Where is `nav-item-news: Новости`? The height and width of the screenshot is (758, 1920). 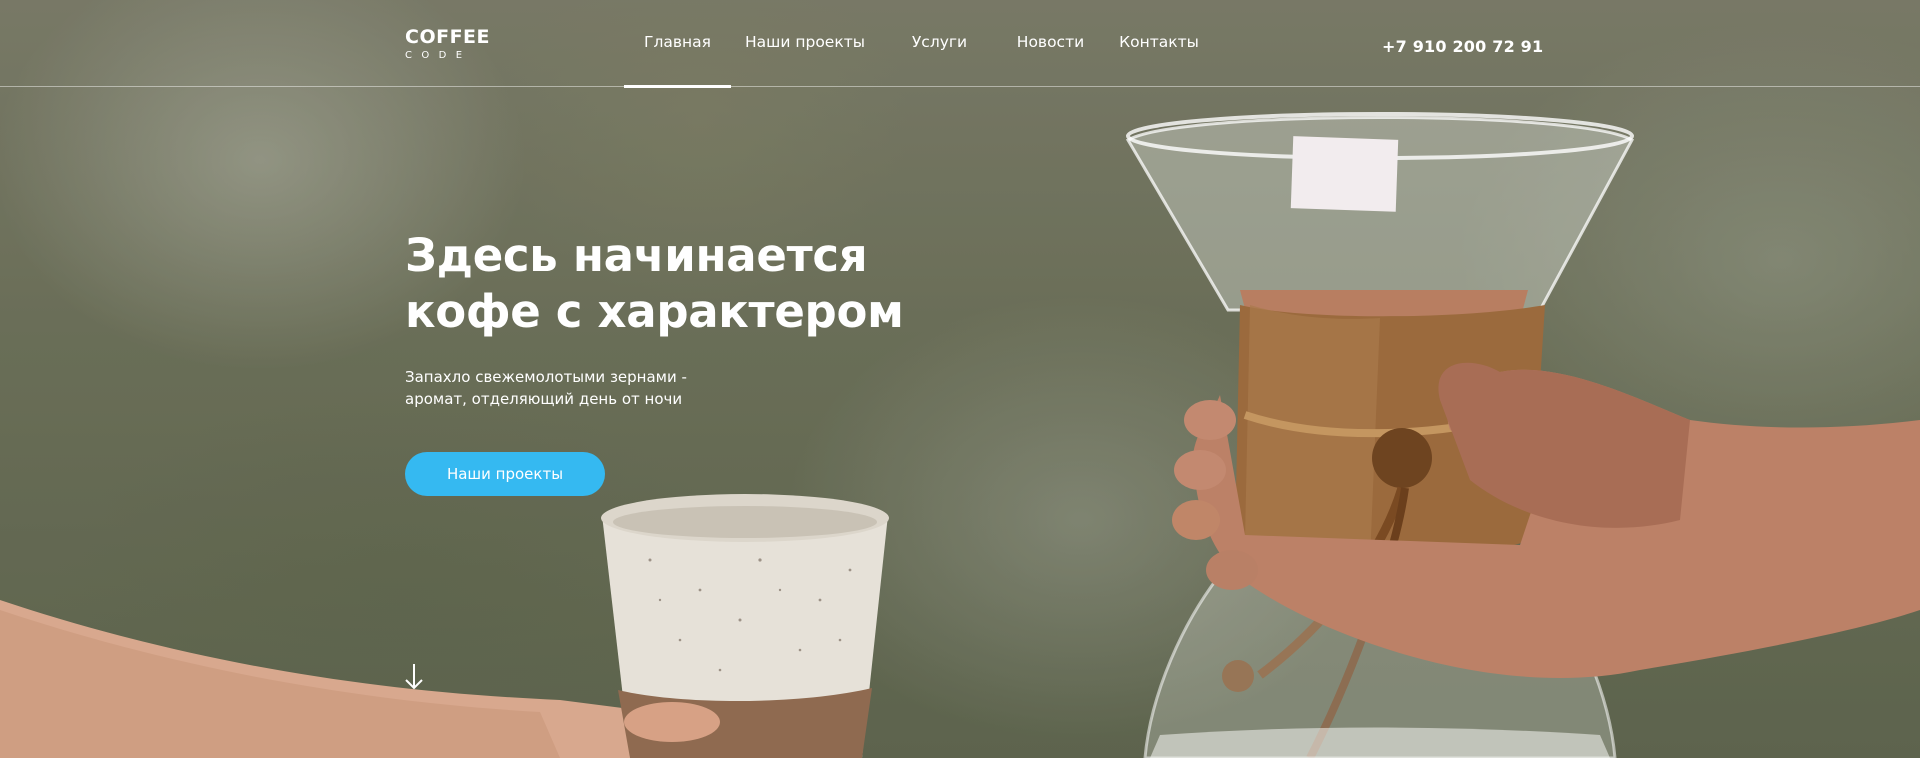
nav-item-news: Новости is located at coordinates (1050, 43).